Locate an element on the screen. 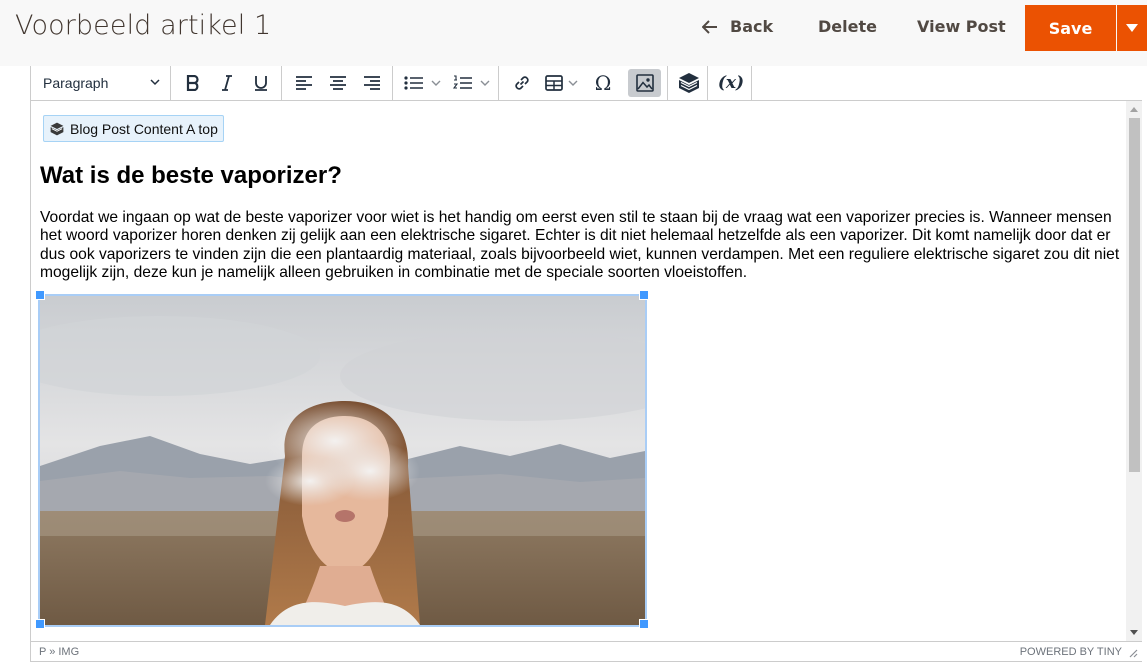 This screenshot has height=667, width=1147. insert-variable-button: (x) is located at coordinates (731, 83).